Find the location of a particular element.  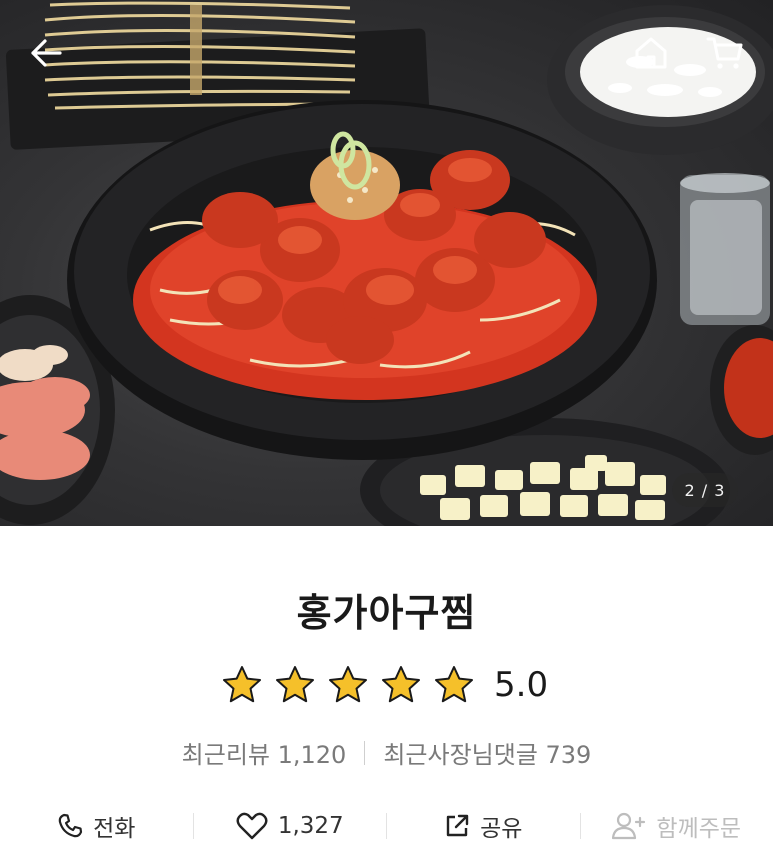

home-icon is located at coordinates (651, 53).